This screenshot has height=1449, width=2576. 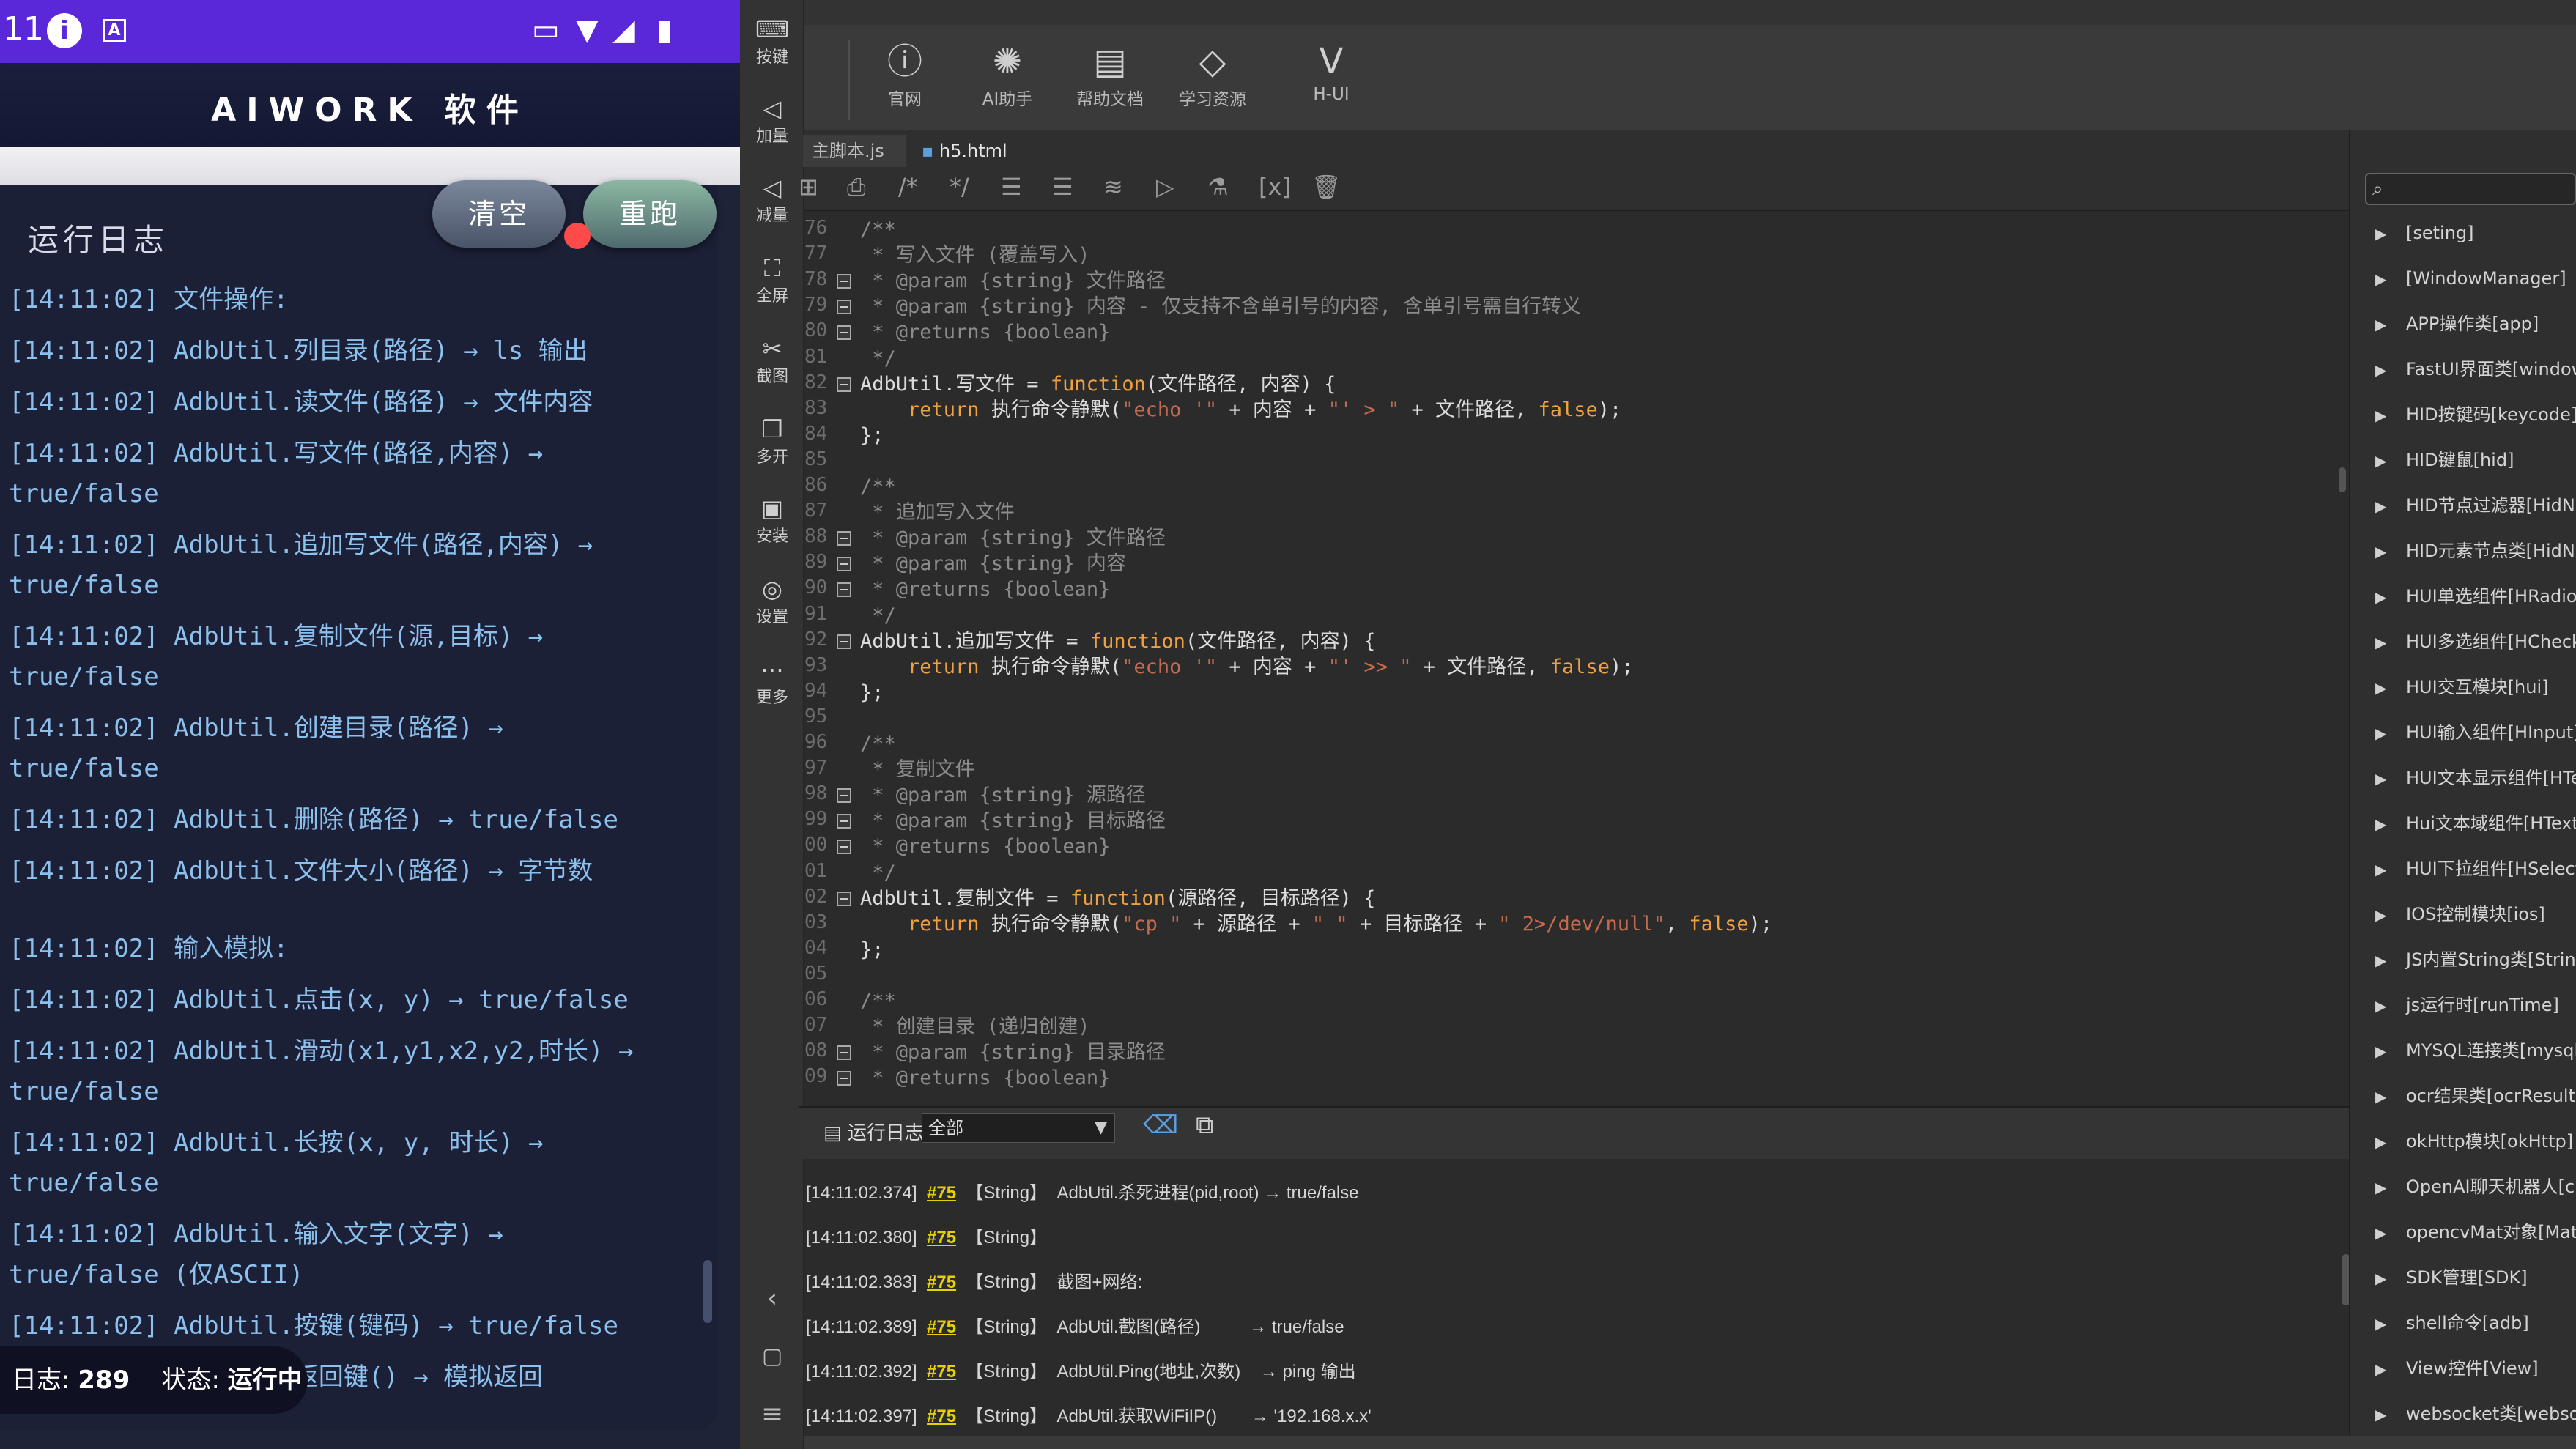 What do you see at coordinates (772, 1298) in the screenshot?
I see `back-nav-icon: ‹` at bounding box center [772, 1298].